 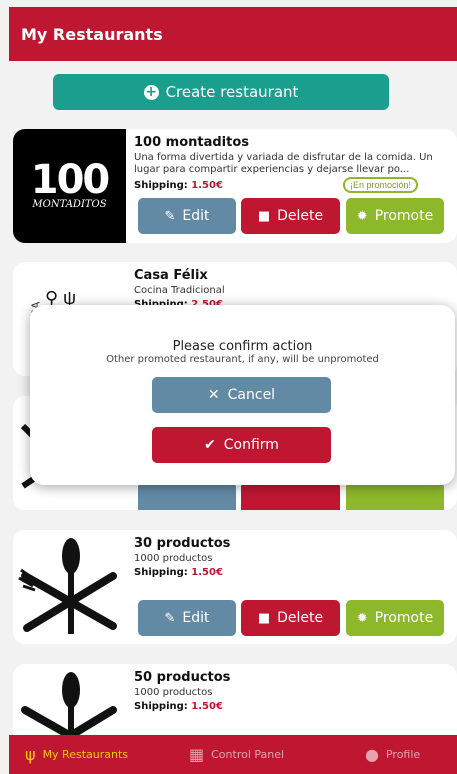 I want to click on nav-label: Control Panel, so click(x=248, y=754).